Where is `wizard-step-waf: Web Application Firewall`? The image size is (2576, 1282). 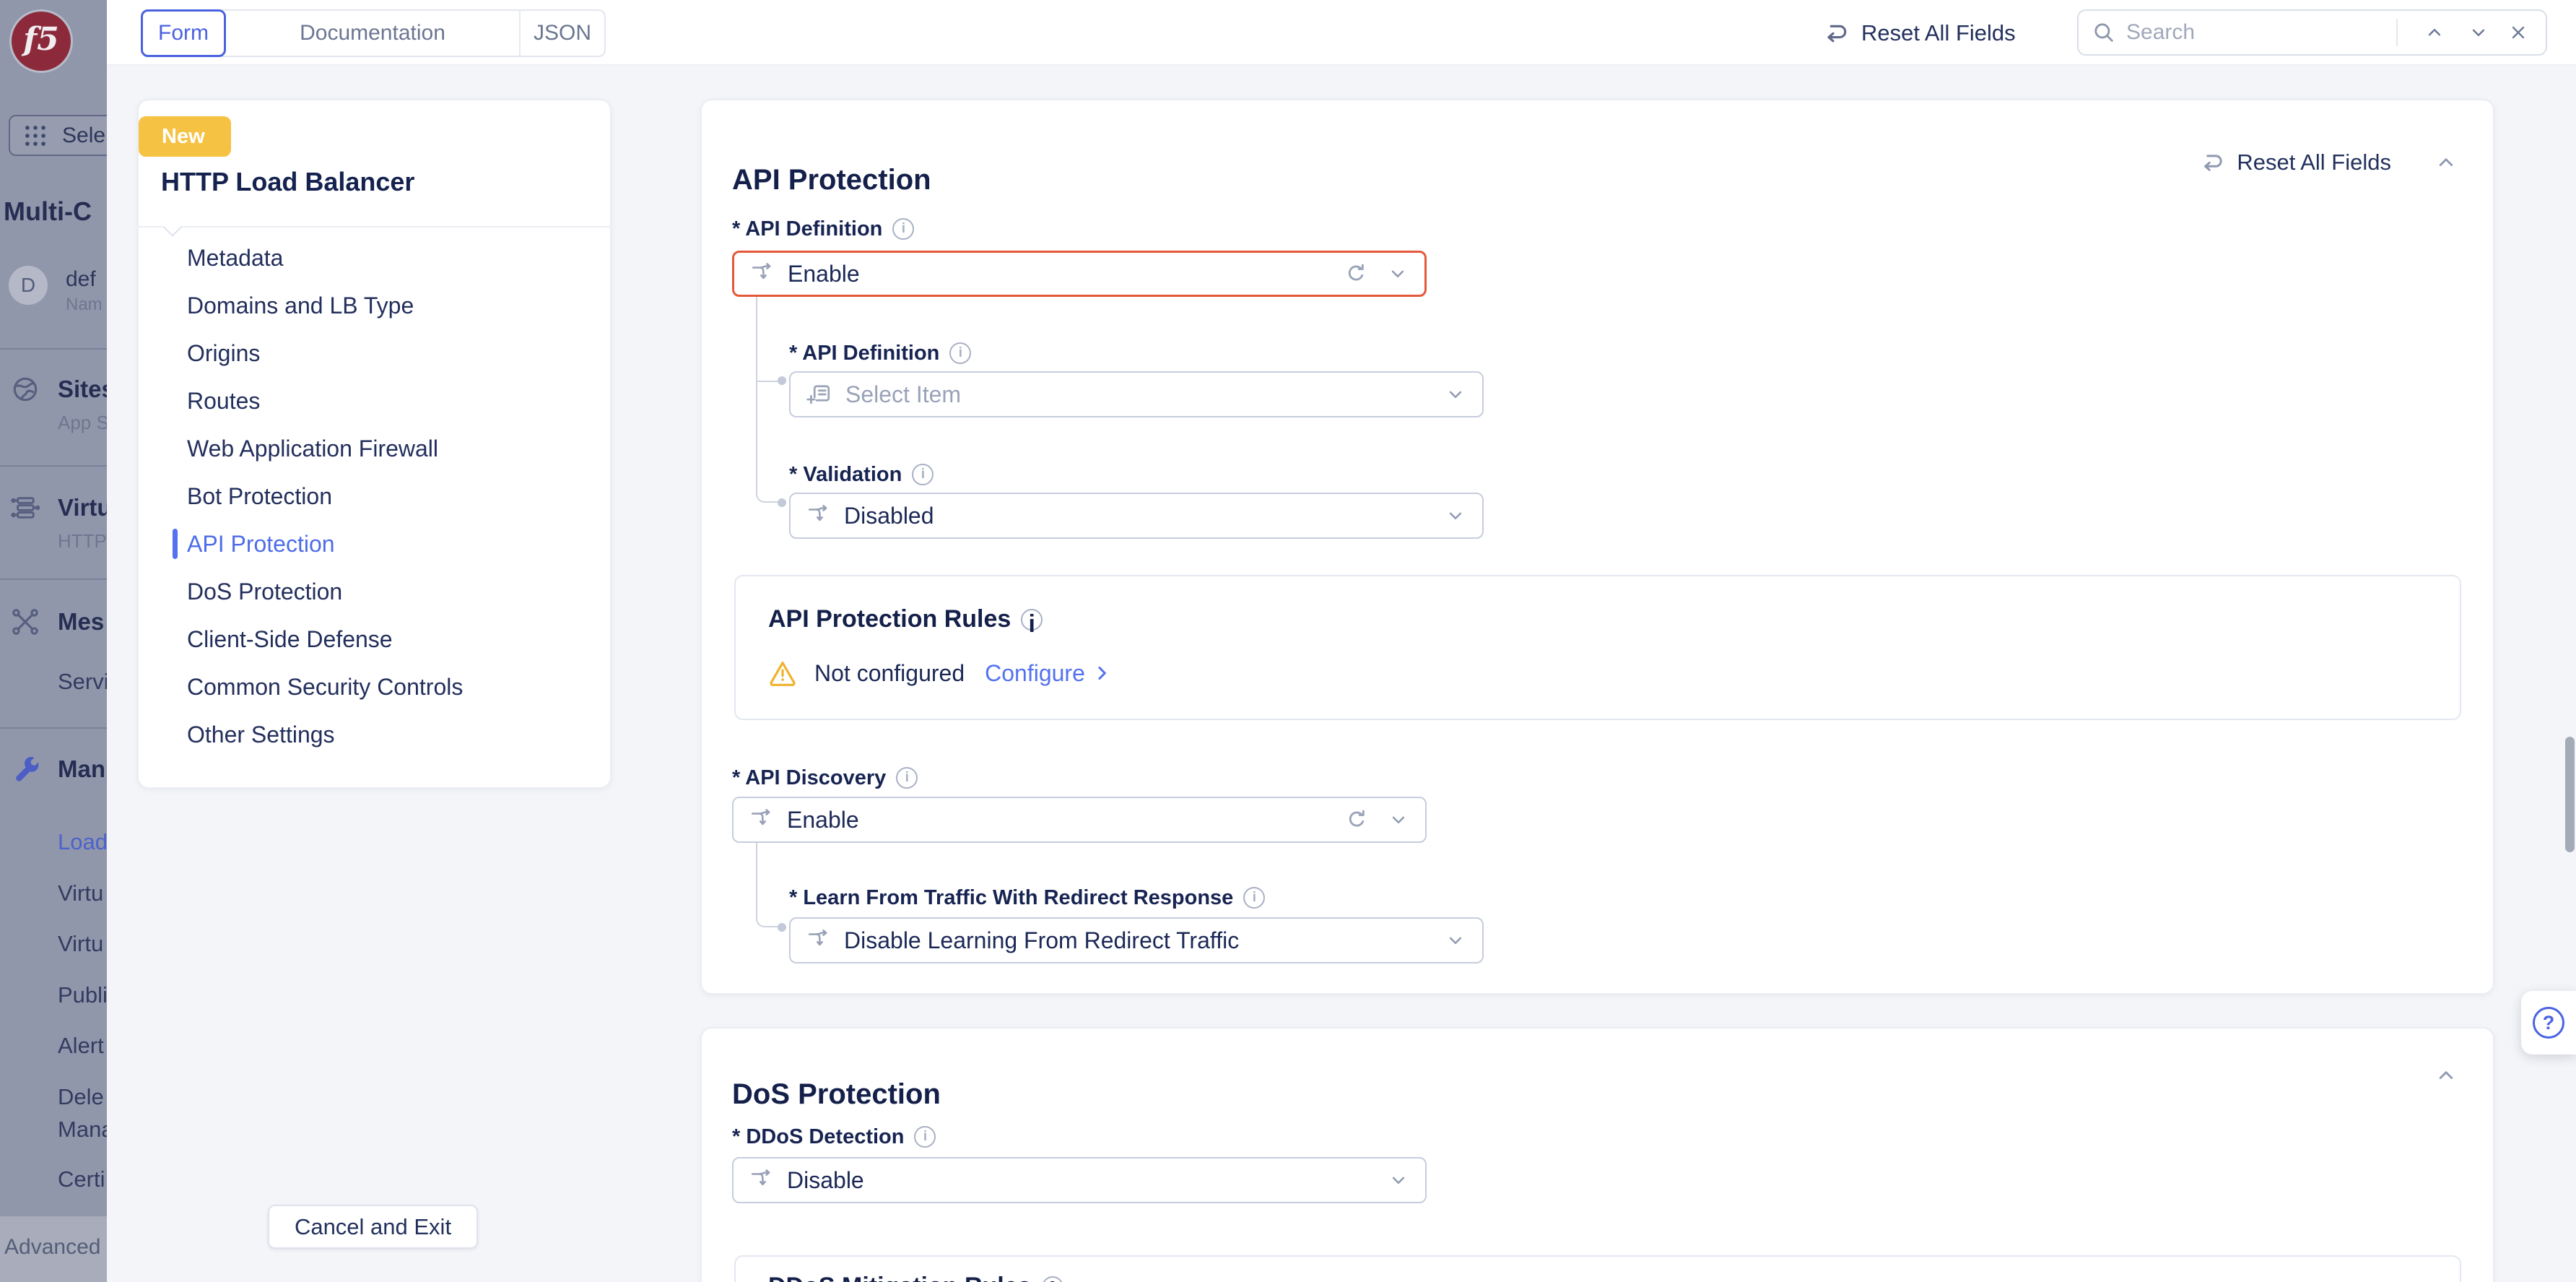 wizard-step-waf: Web Application Firewall is located at coordinates (374, 448).